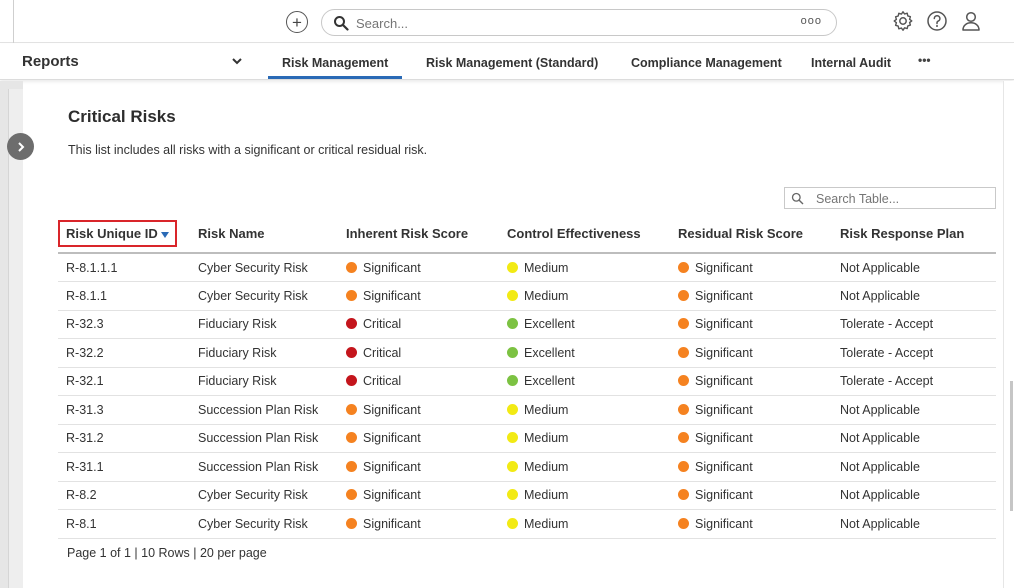 The image size is (1014, 588). Describe the element at coordinates (128, 381) in the screenshot. I see `cell-risk-id: R-32.1` at that location.